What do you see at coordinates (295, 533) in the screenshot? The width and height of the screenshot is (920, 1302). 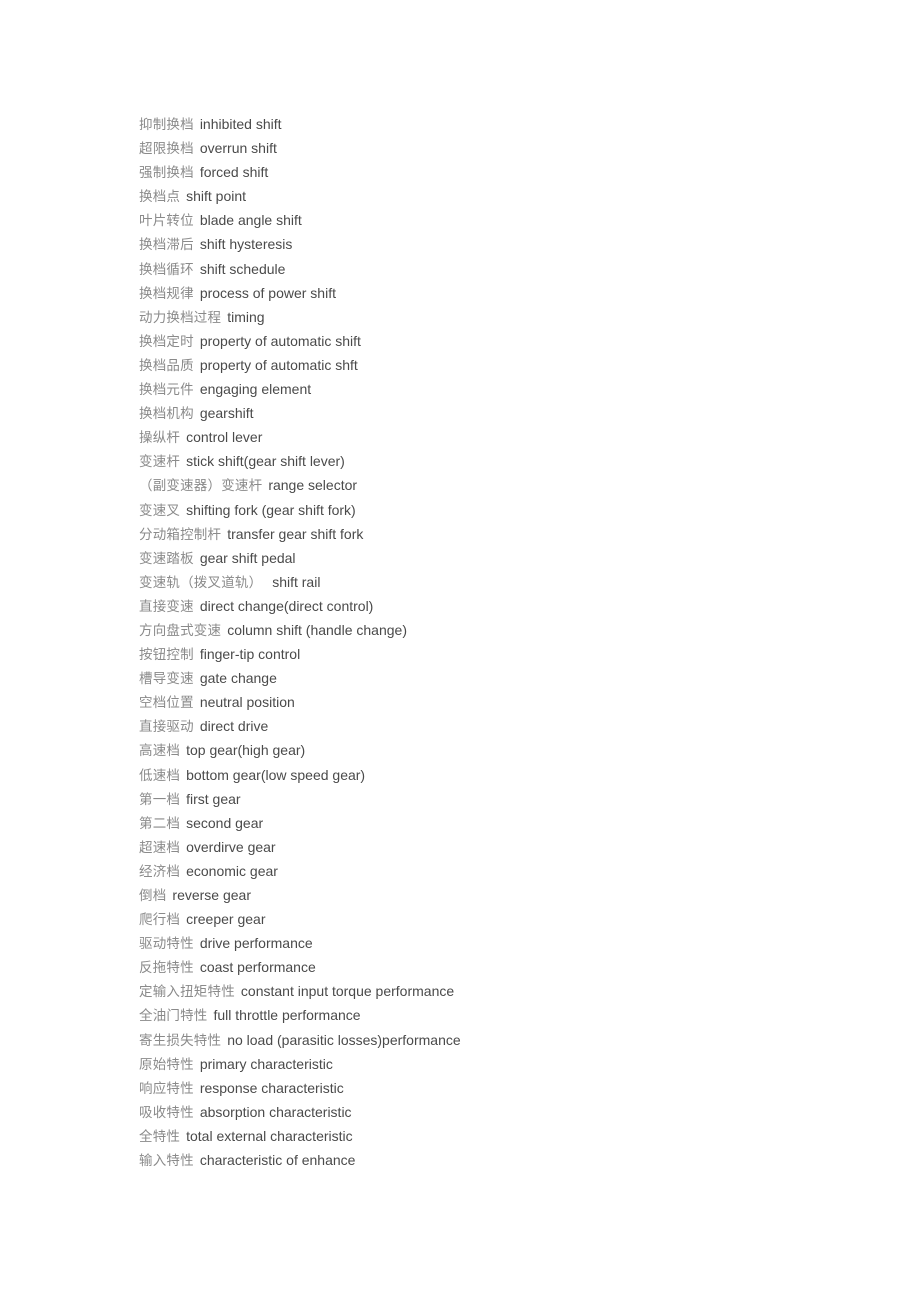 I see `english-translation: transfer gear shift fork` at bounding box center [295, 533].